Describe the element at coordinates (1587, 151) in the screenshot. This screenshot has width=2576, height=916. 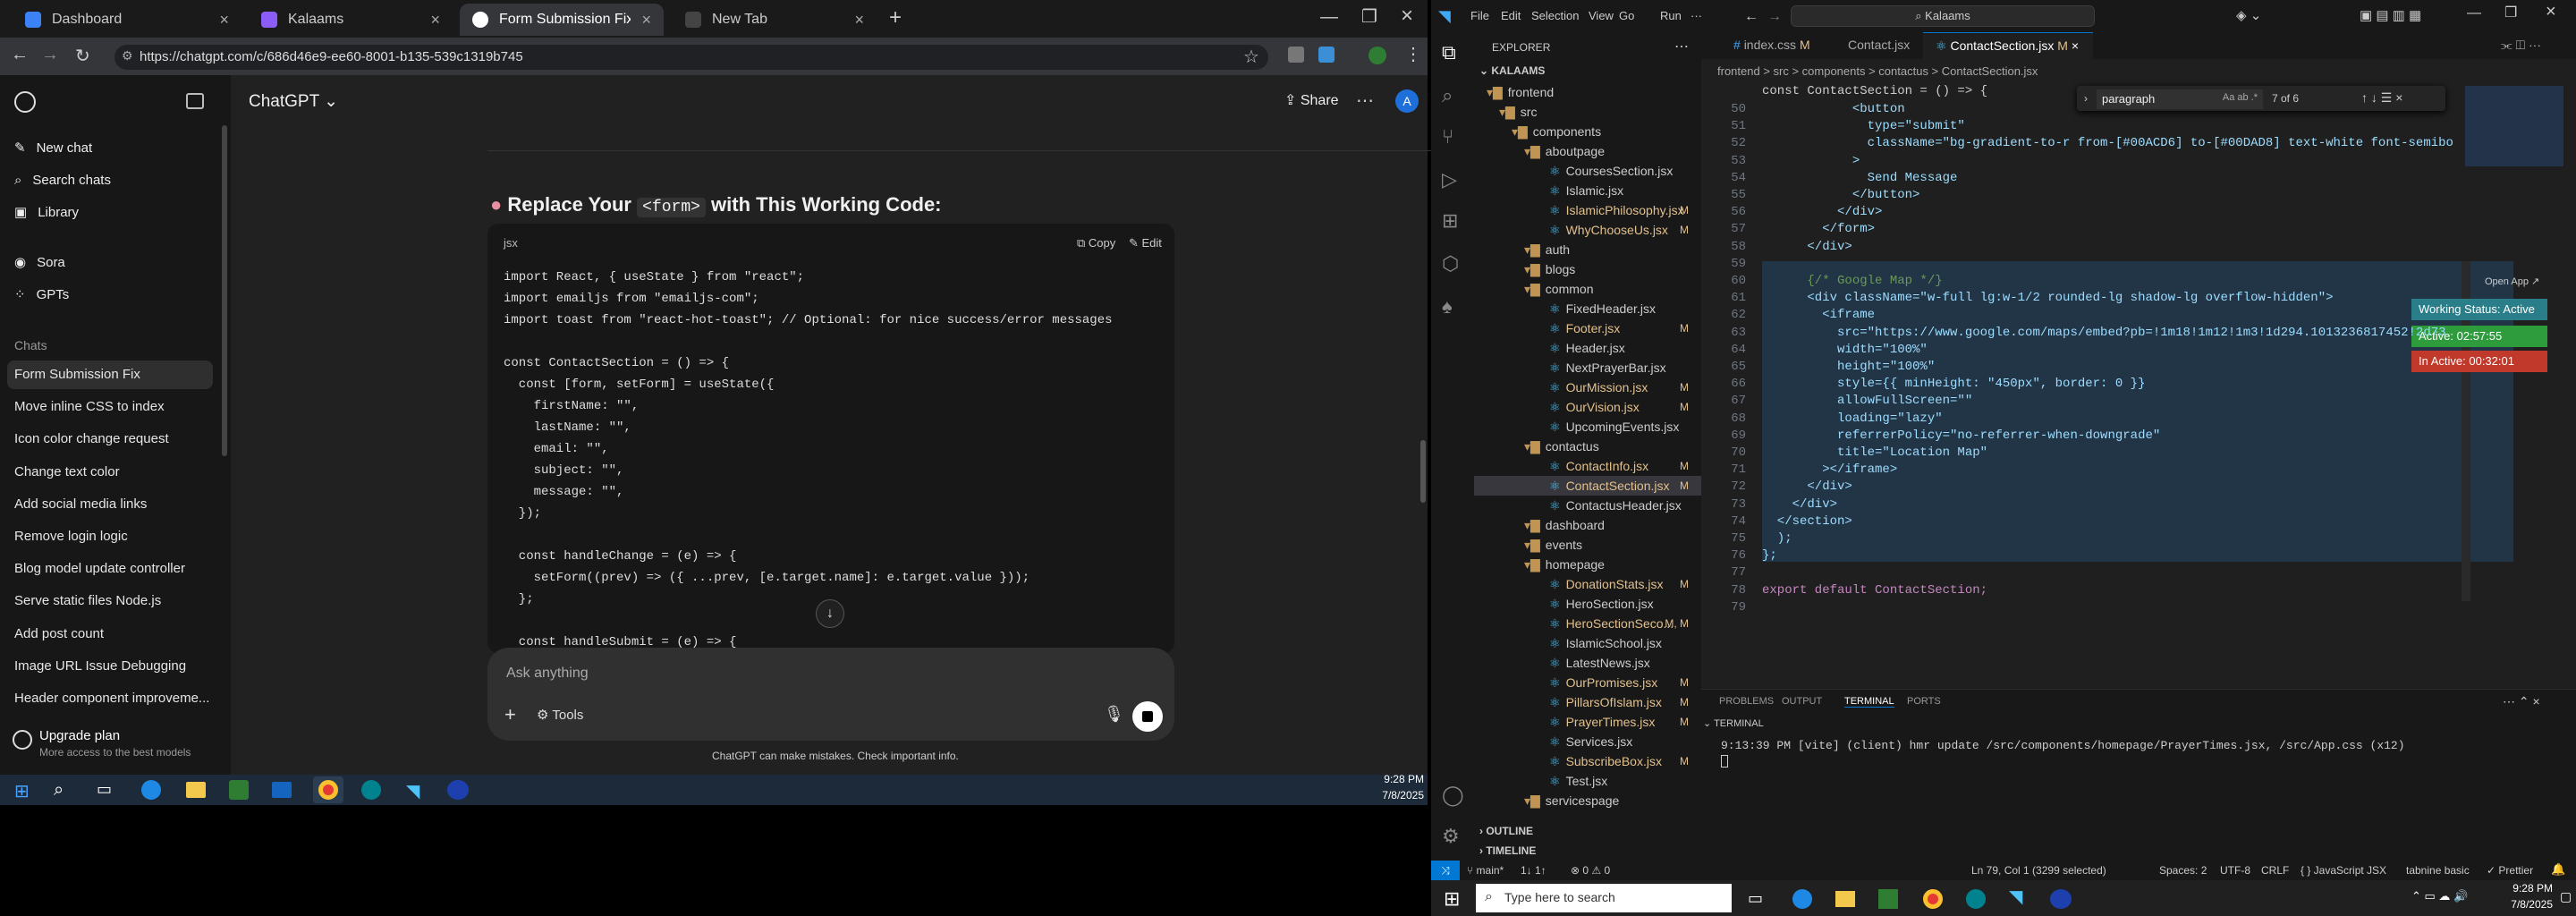
I see `tree-folder: ▾▇ aboutpage` at that location.